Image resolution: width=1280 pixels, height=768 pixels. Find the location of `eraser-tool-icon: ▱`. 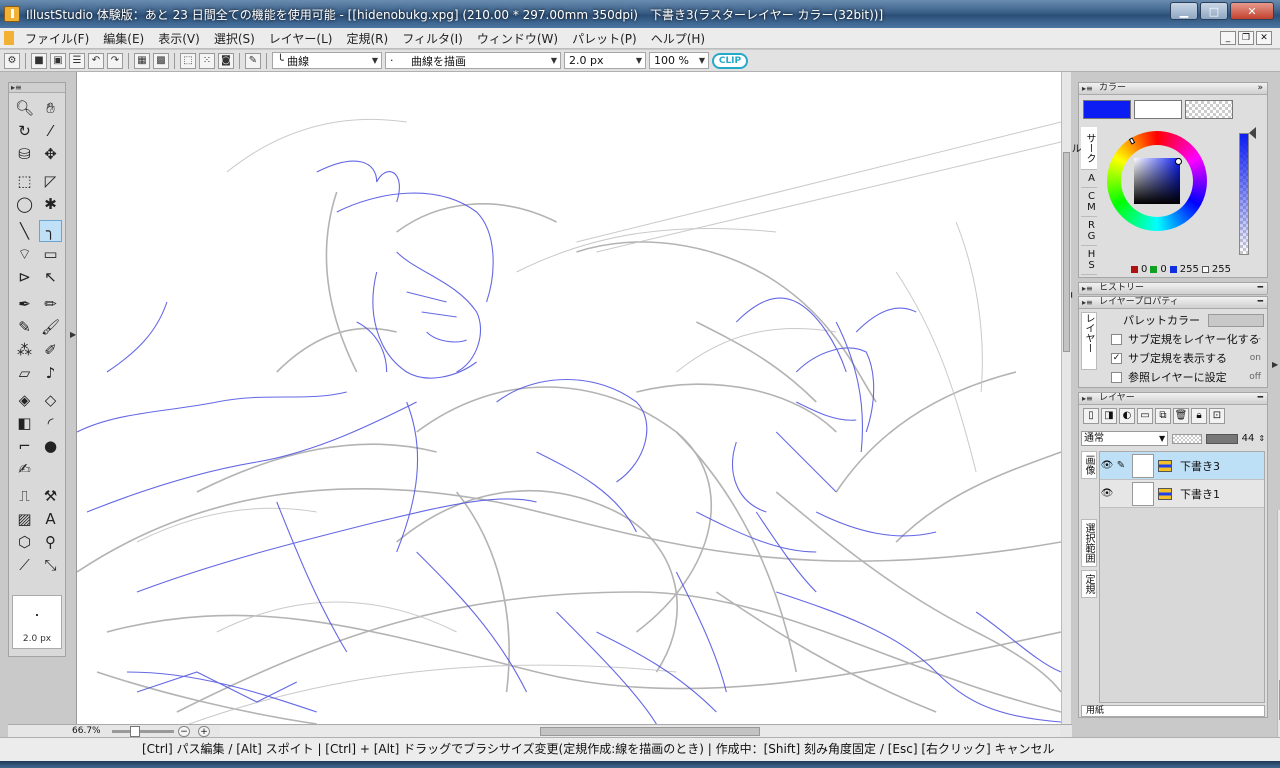

eraser-tool-icon: ▱ is located at coordinates (24, 373).